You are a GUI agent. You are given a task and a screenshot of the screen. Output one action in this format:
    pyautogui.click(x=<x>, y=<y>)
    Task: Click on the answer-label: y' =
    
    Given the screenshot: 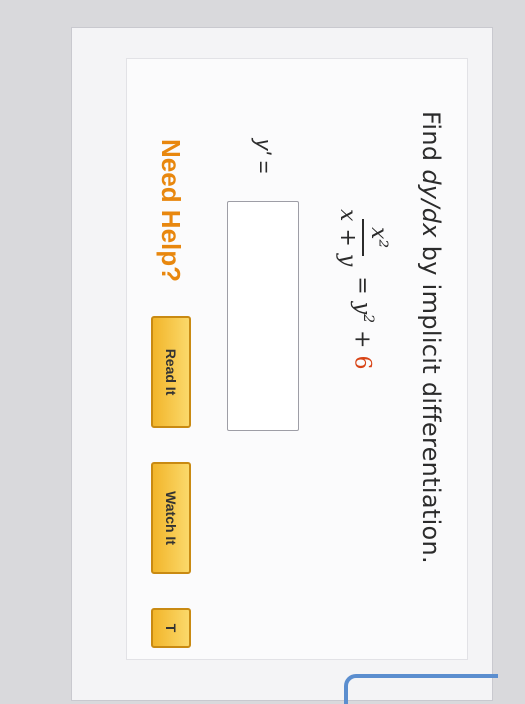 What is the action you would take?
    pyautogui.click(x=263, y=156)
    